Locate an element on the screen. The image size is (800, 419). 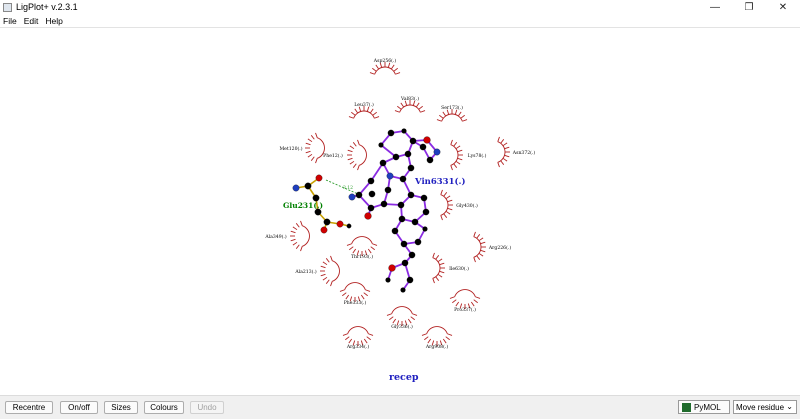
residue-label: Asn372(.) is located at coordinates (524, 152).